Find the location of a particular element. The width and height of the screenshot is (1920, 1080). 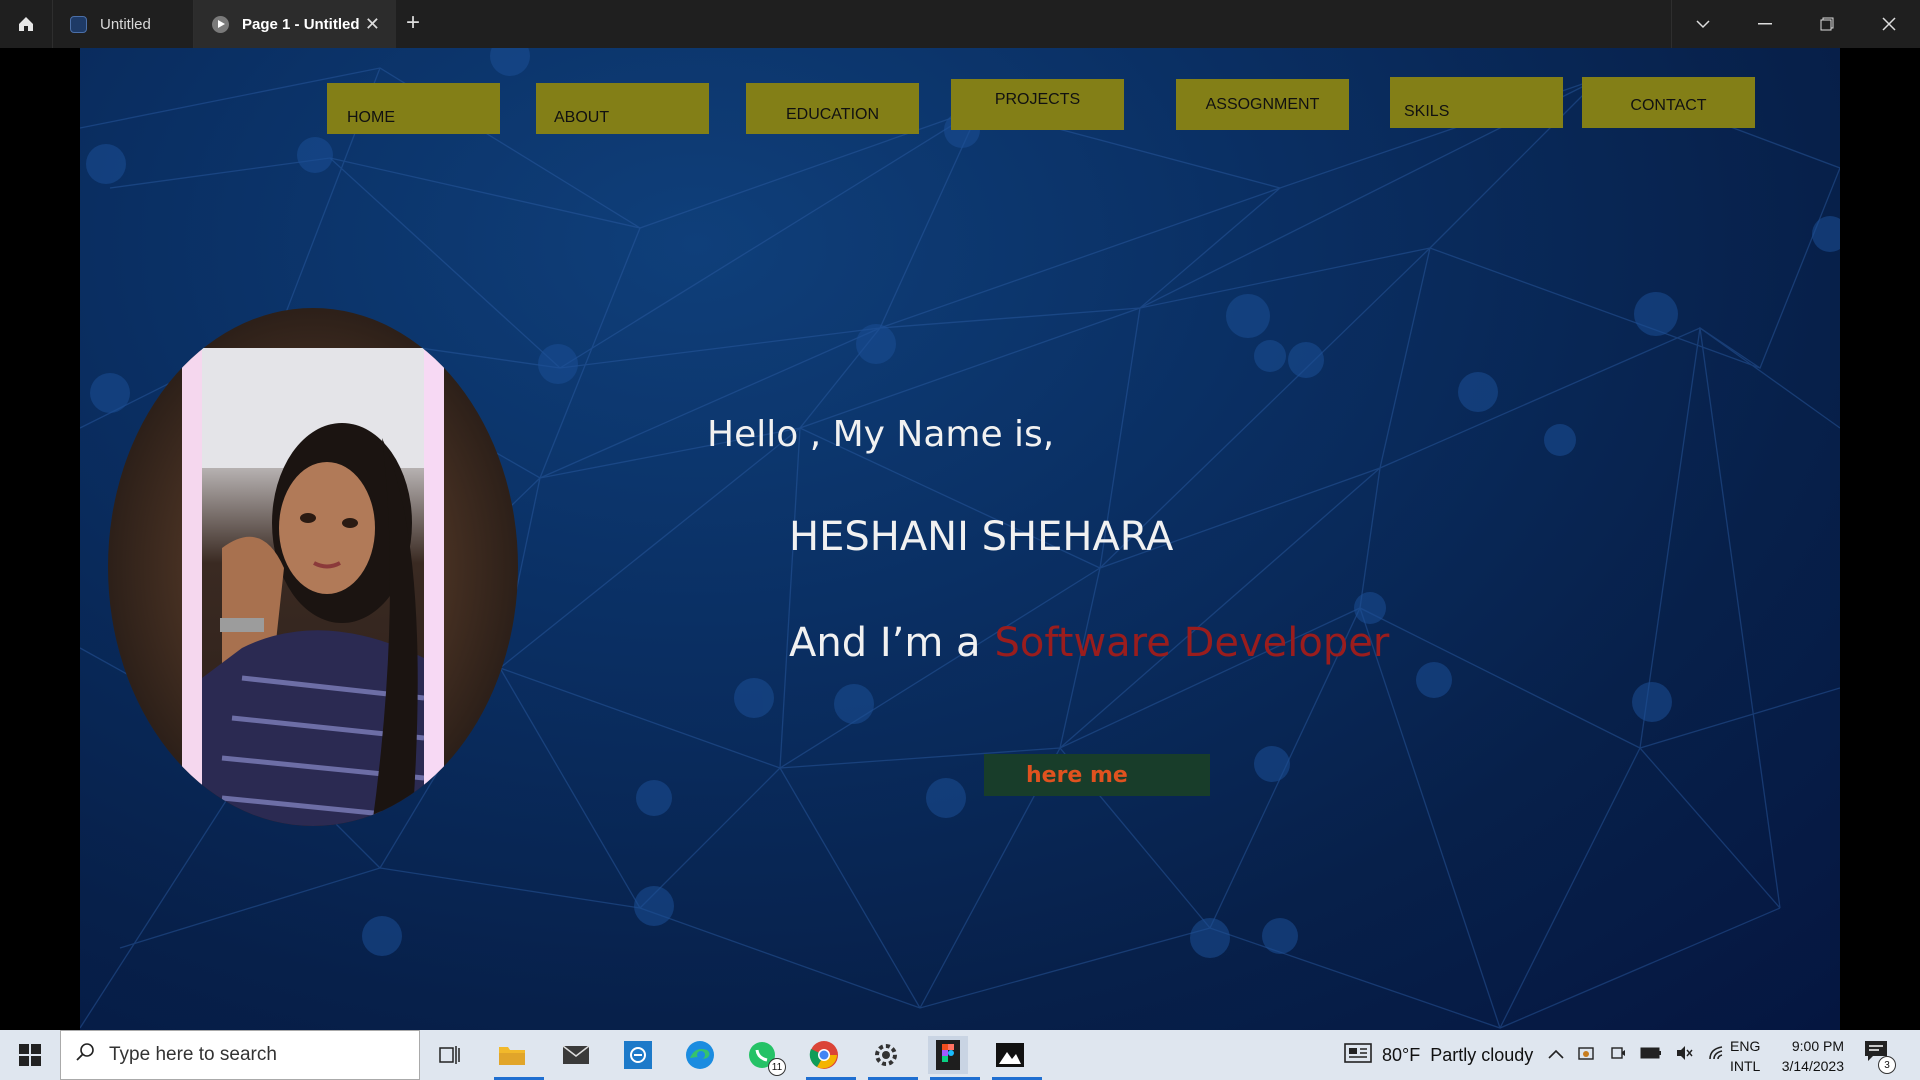

person-name: HESHANI SHEHARA is located at coordinates (981, 537).